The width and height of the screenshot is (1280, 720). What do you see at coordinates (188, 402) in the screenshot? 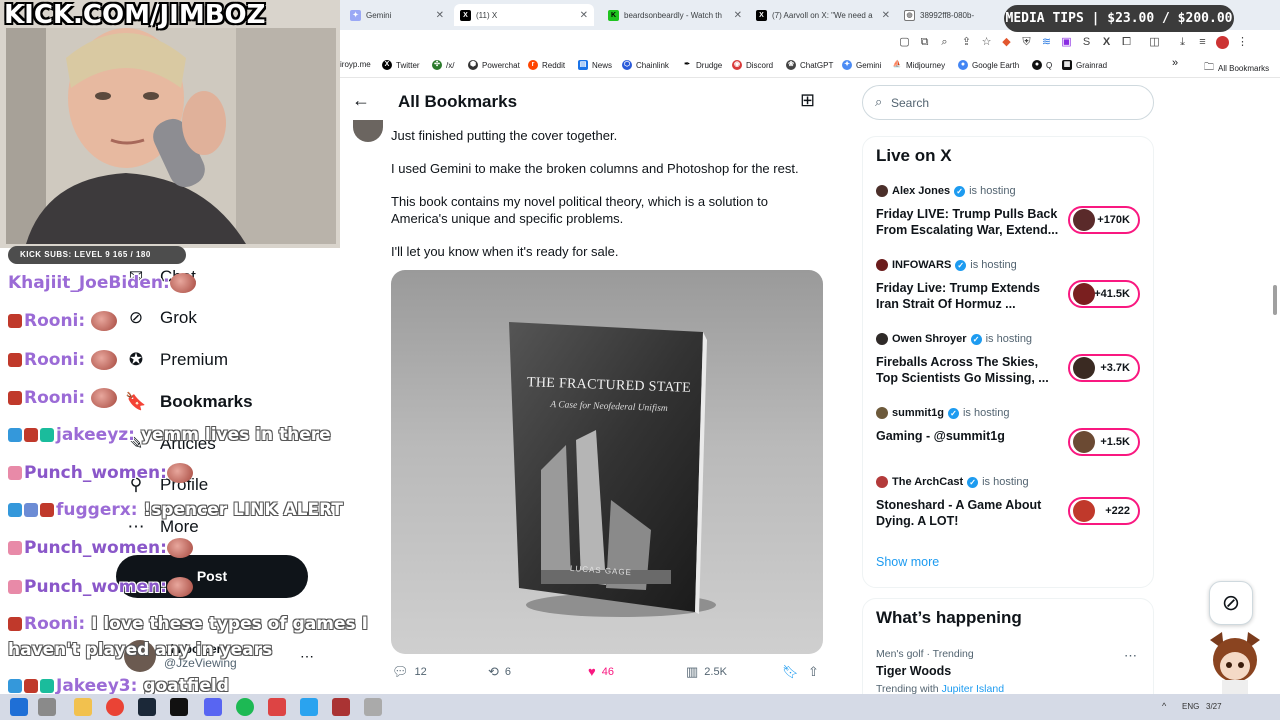
I see `nav-bookmarks: 🔖 Bookmarks` at bounding box center [188, 402].